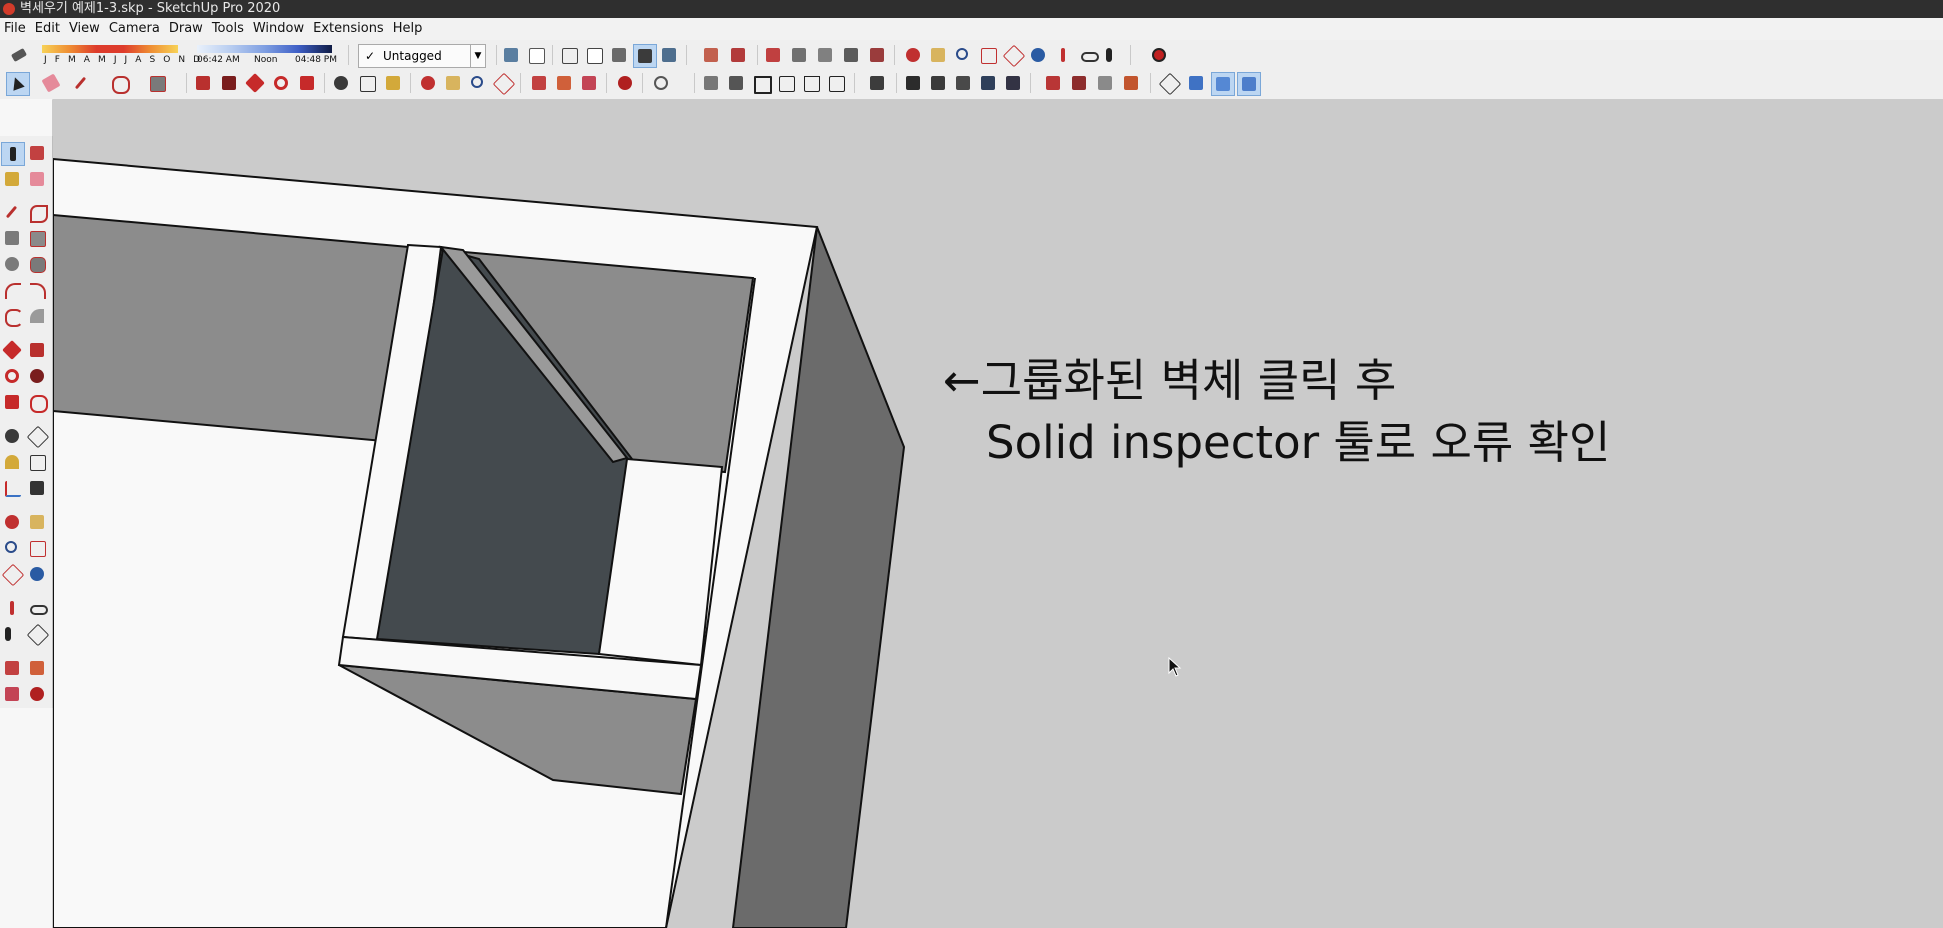 The image size is (1943, 928). I want to click on section-planes-icon, so click(877, 55).